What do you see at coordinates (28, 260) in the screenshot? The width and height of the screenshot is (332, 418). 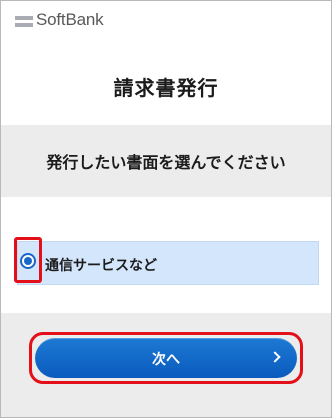 I see `radio-highlight-box` at bounding box center [28, 260].